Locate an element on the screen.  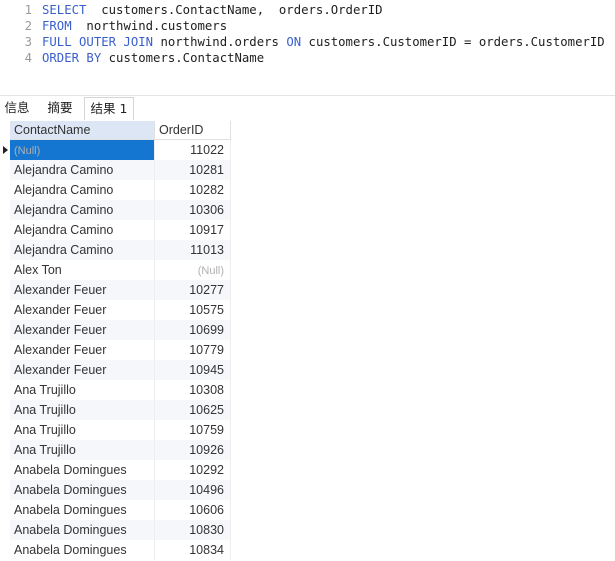
sql-text: customers.ContactName is located at coordinates (183, 58).